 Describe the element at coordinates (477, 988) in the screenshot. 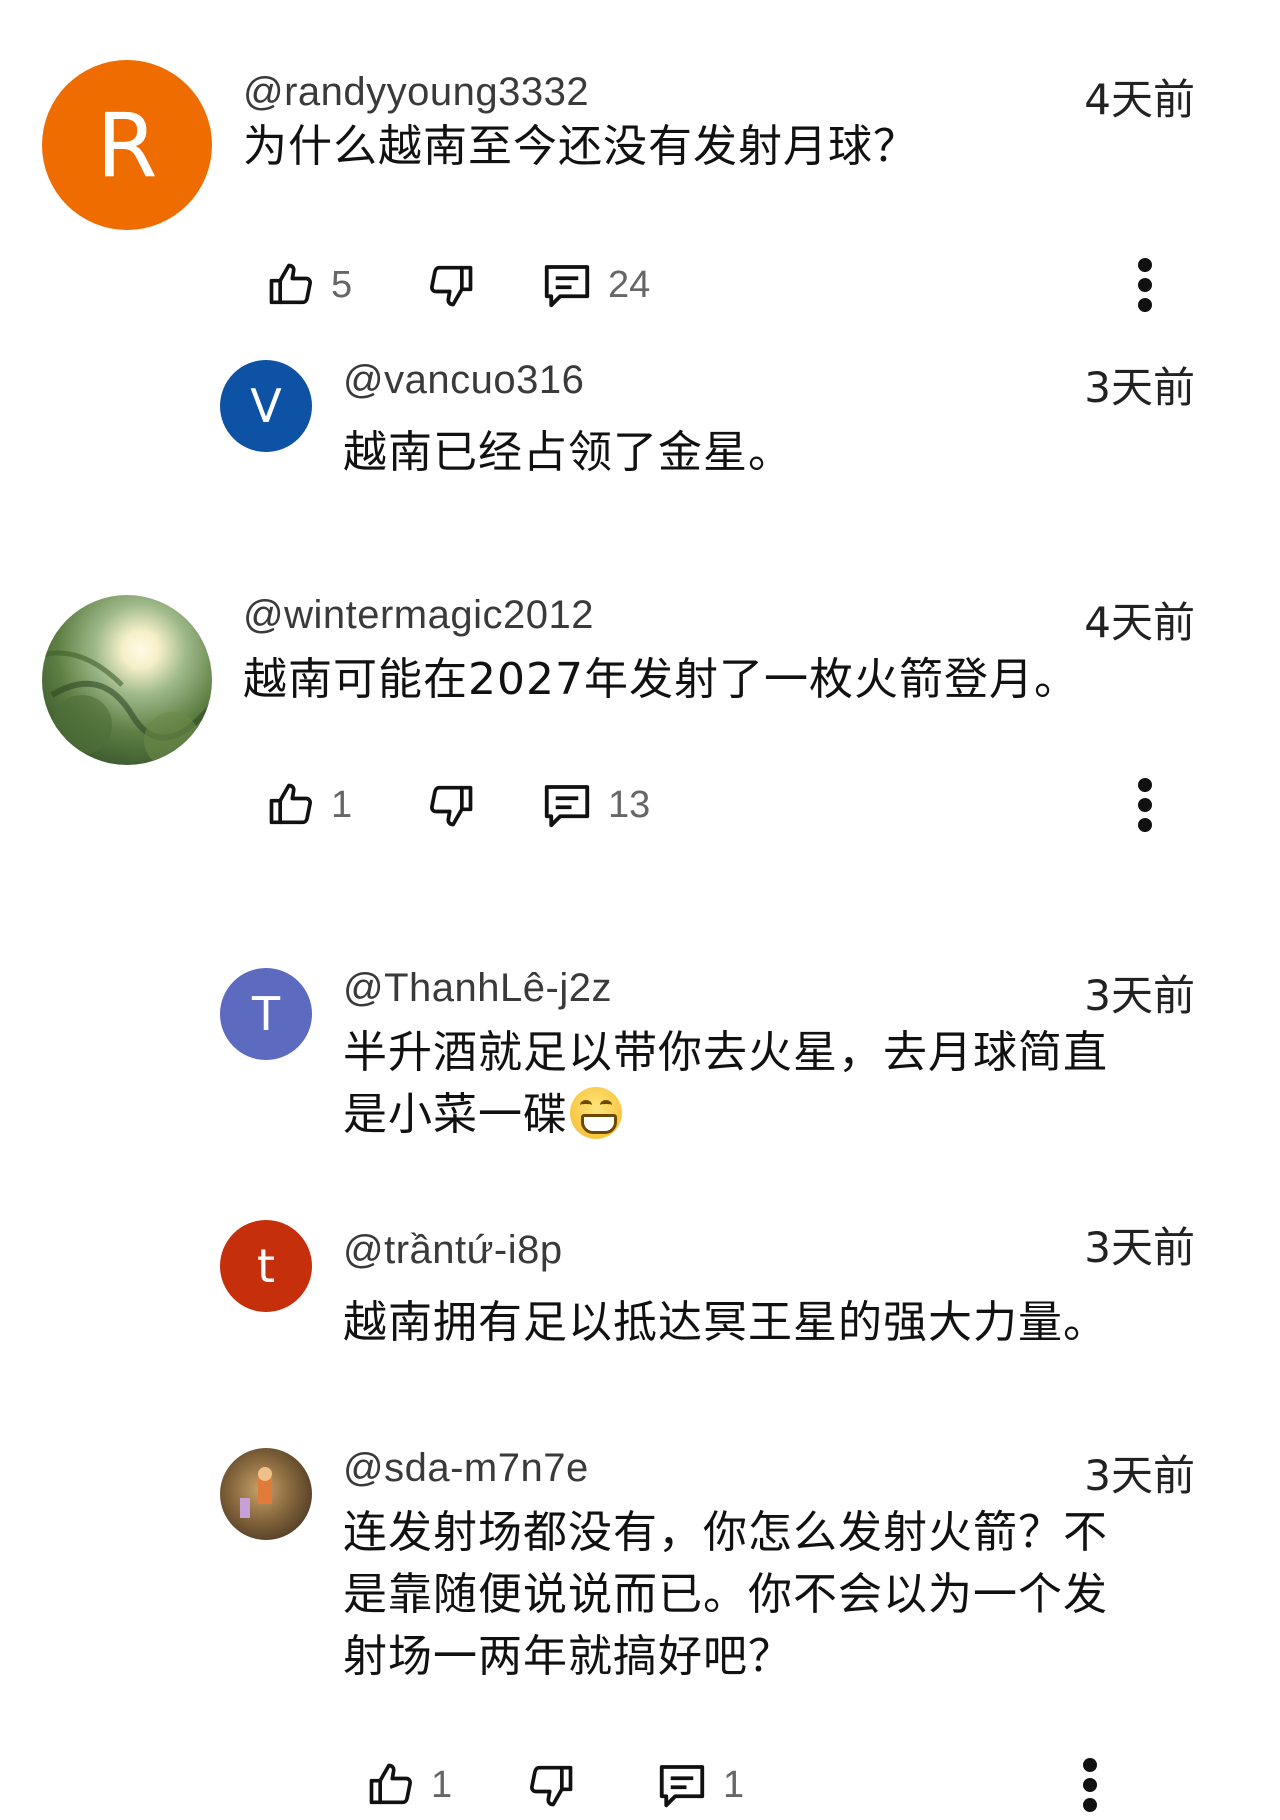

I see `comment-author: @ThanhLê-j2z` at that location.